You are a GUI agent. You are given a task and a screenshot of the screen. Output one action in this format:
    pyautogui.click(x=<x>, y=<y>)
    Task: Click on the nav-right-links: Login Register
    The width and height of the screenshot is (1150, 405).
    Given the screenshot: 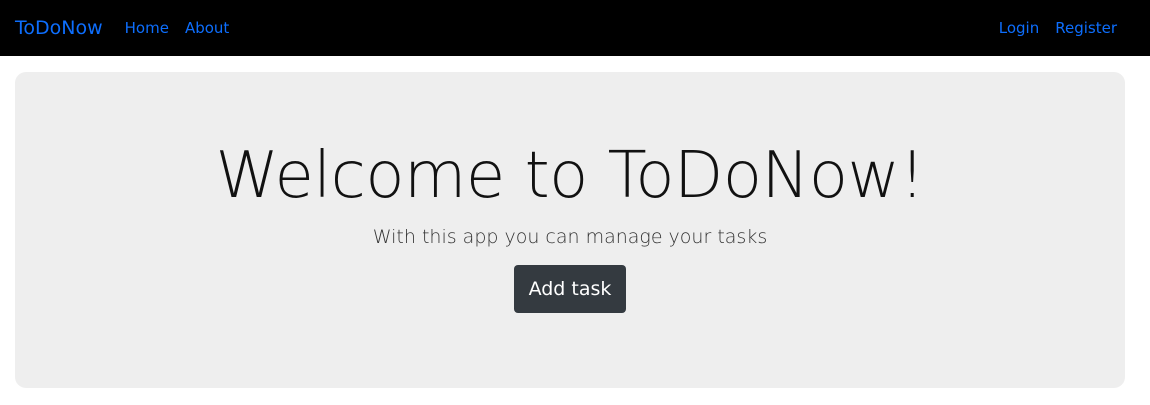 What is the action you would take?
    pyautogui.click(x=1058, y=28)
    